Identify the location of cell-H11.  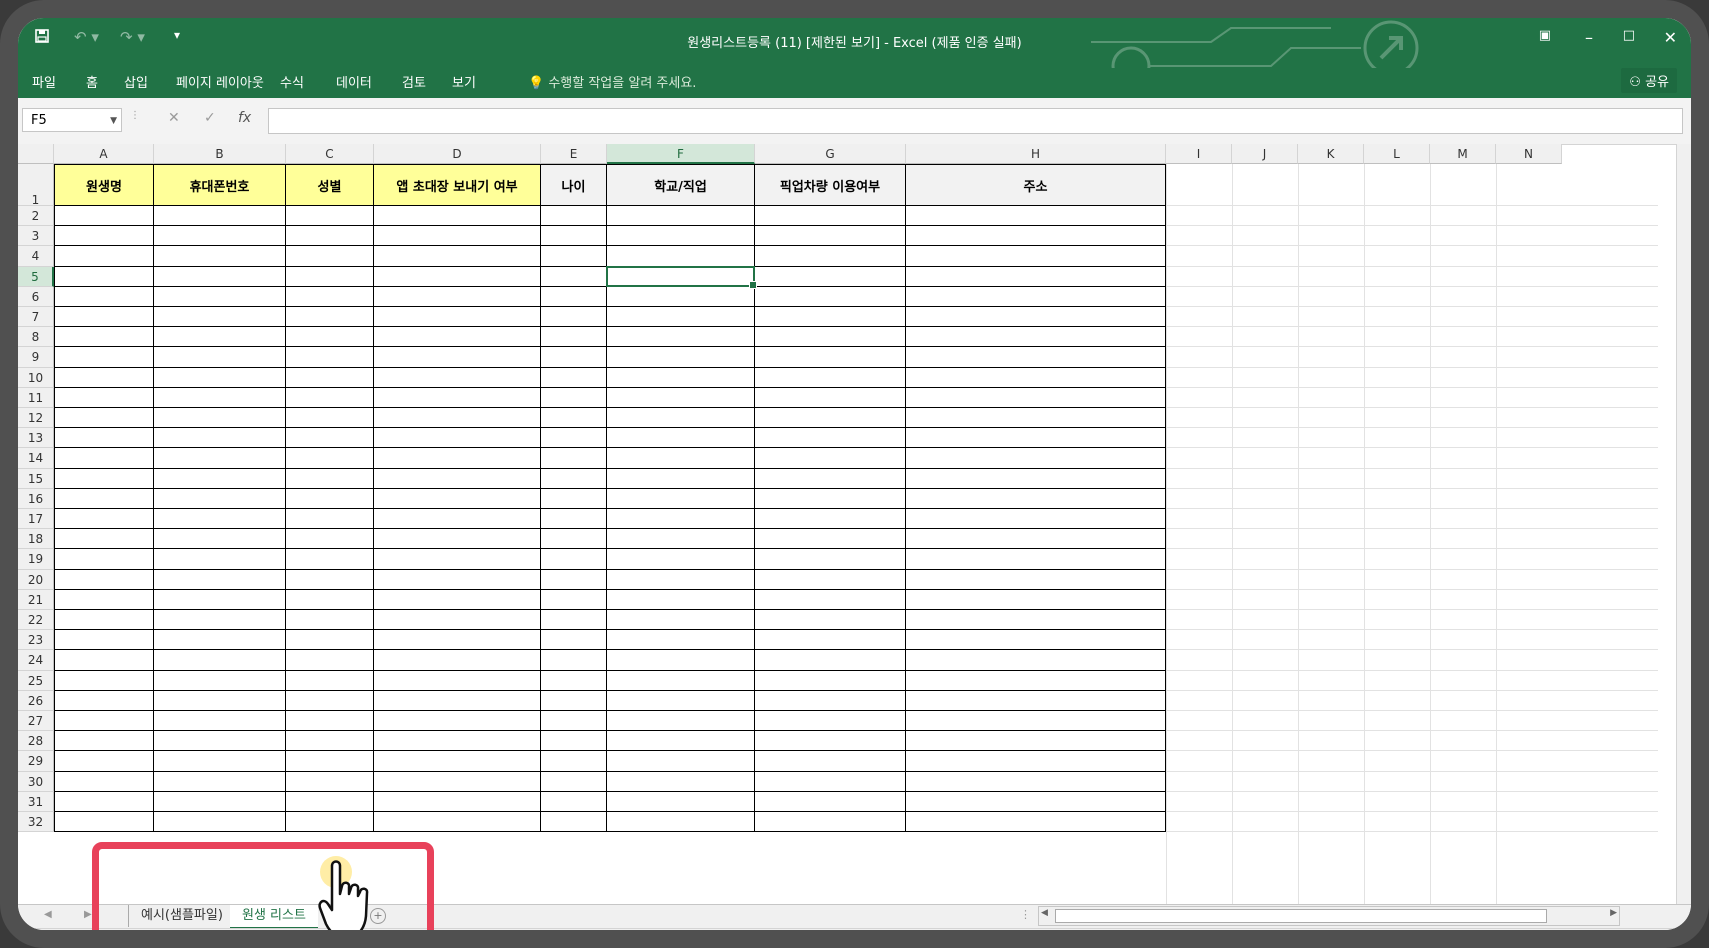
(1036, 397).